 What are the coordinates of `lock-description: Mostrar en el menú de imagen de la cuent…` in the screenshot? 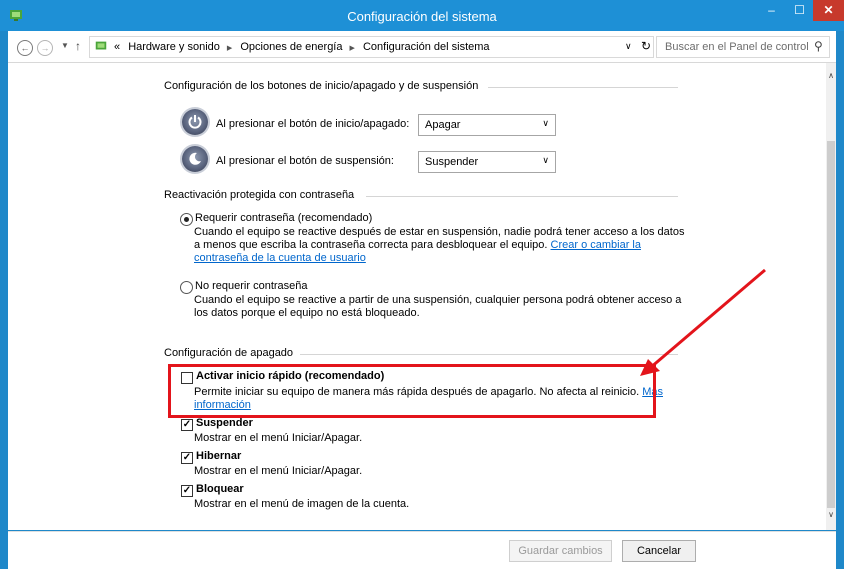 It's located at (302, 504).